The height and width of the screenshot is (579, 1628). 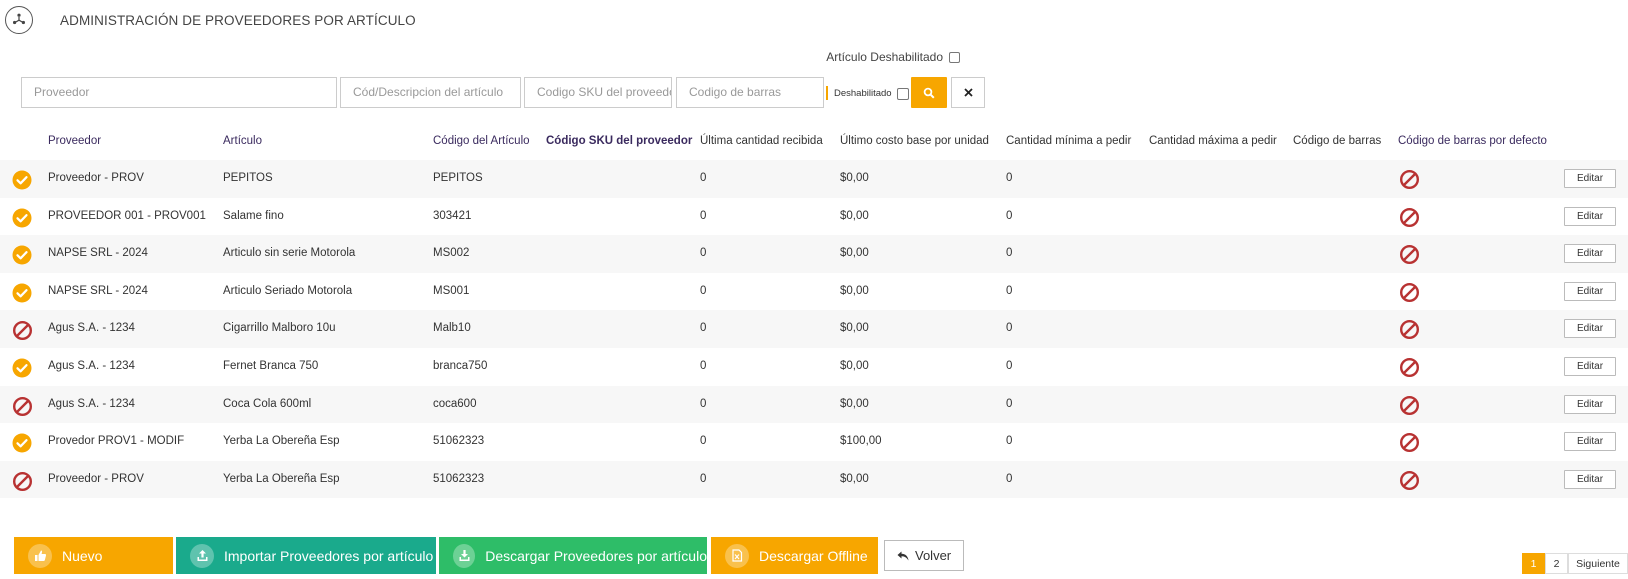 What do you see at coordinates (884, 57) in the screenshot?
I see `articulo-deshabilitado-label: Artículo Deshabilitado` at bounding box center [884, 57].